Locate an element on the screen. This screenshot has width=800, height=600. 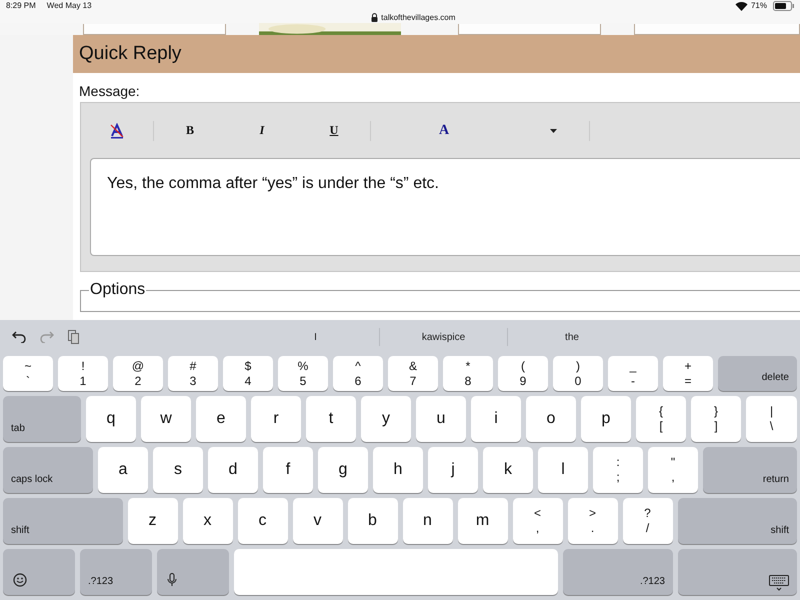
remove-format-icon is located at coordinates (117, 130).